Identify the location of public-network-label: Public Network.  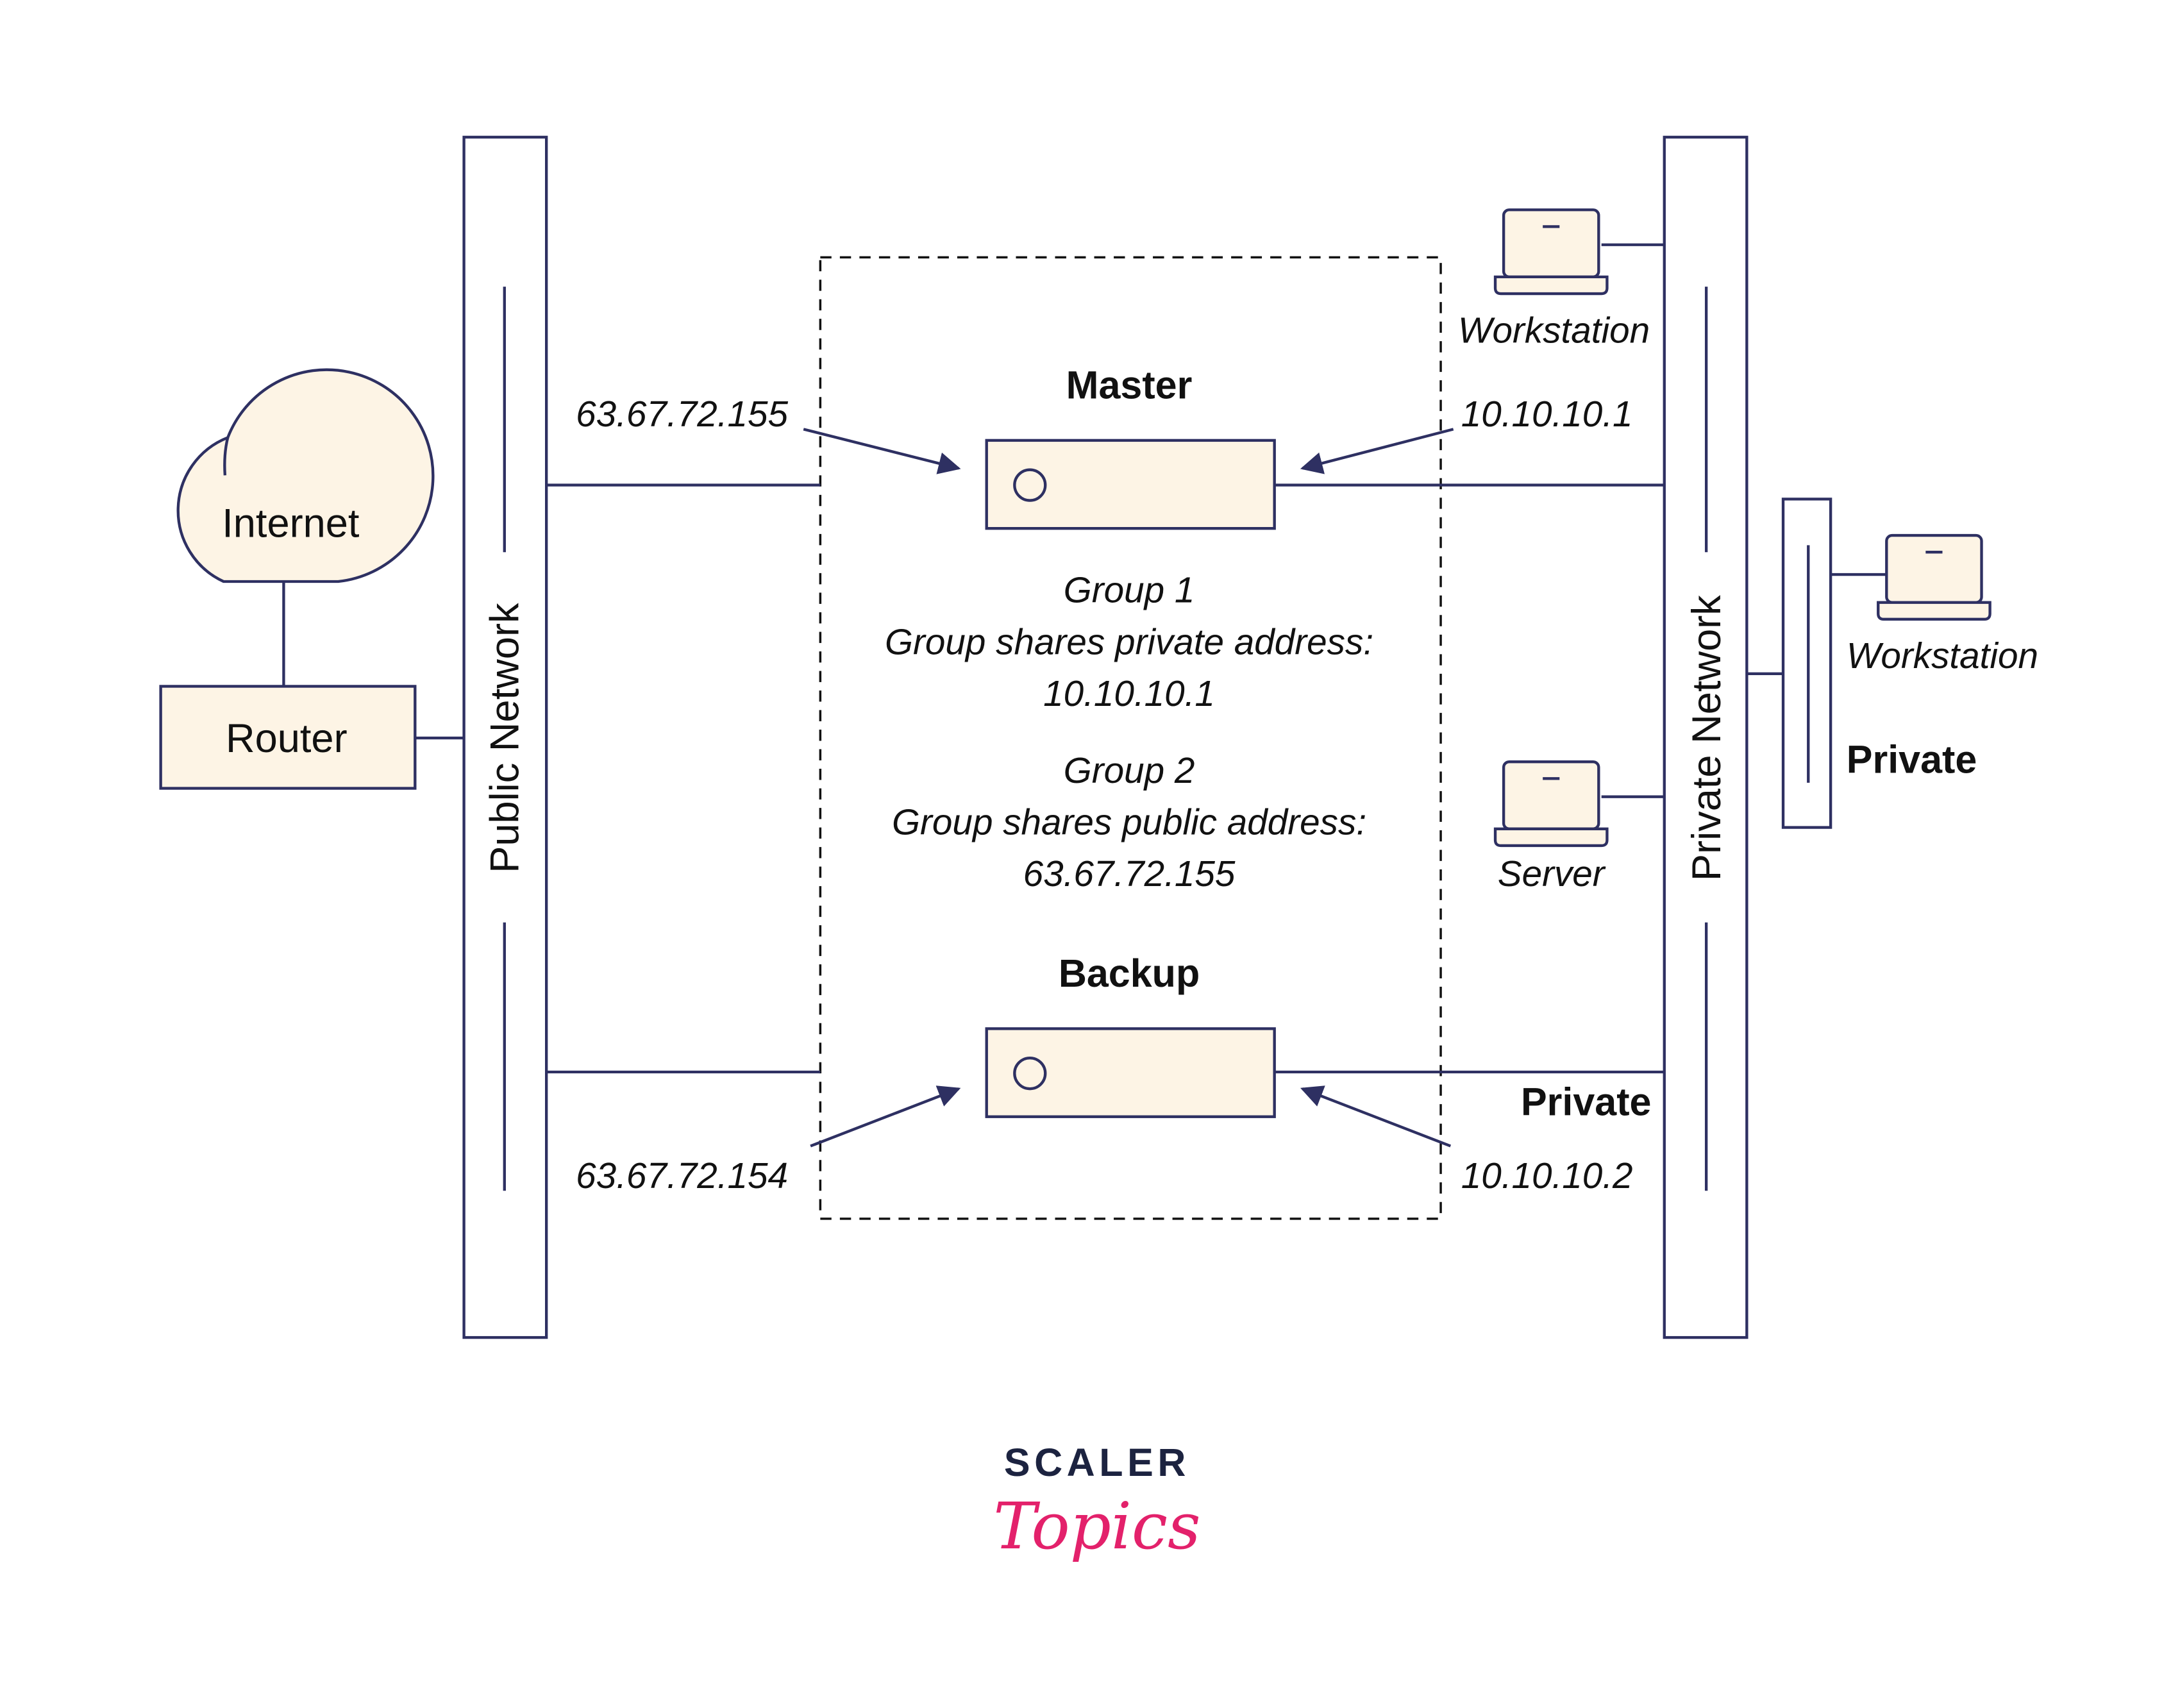
(505, 738).